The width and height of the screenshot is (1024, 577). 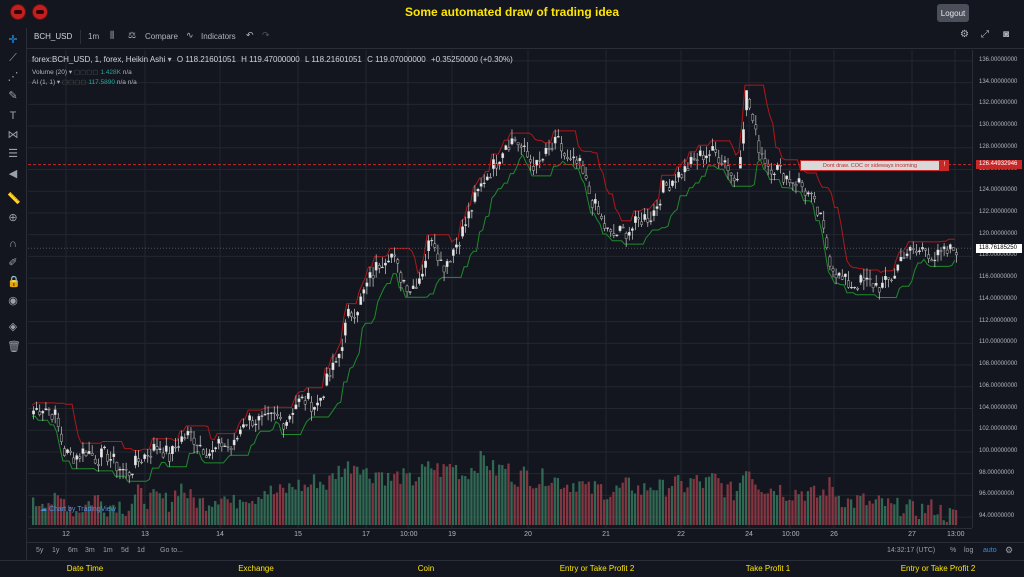 I want to click on back-arrow-icon: ◀, so click(x=13, y=174).